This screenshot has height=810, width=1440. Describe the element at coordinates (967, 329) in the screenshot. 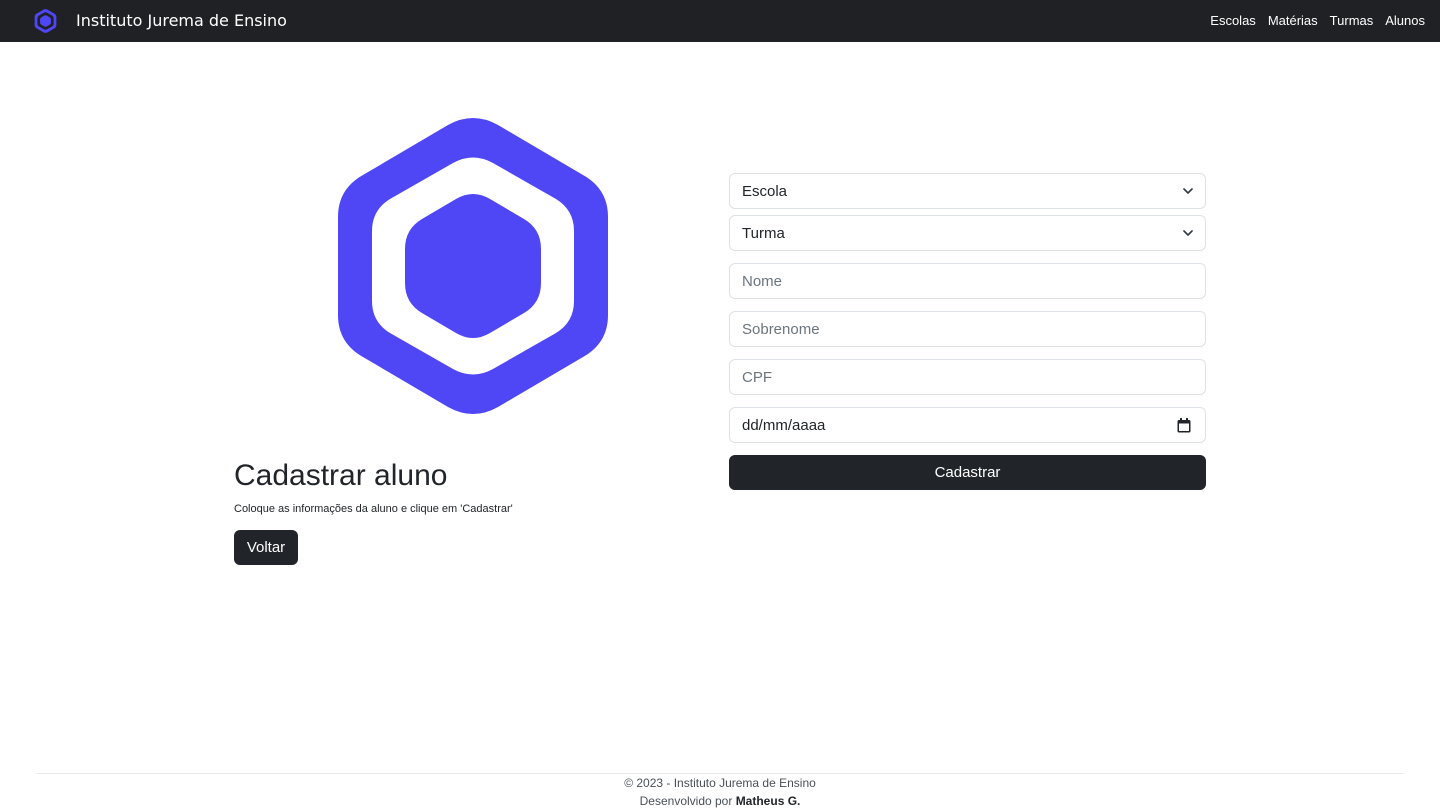

I see `last-name-input: Sobrenome` at that location.